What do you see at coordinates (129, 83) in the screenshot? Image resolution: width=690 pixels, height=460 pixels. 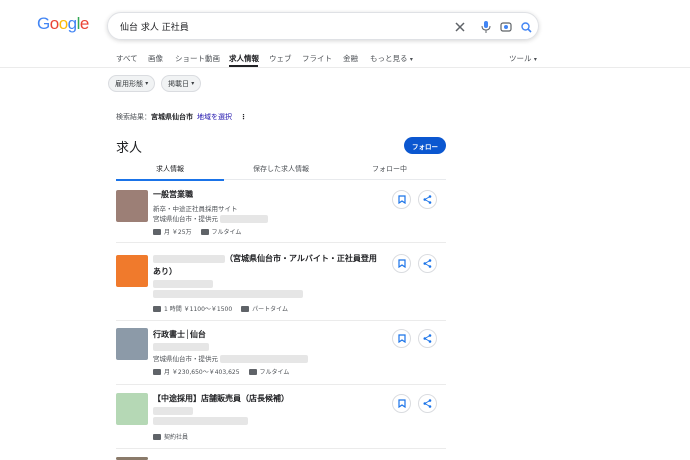 I see `filter-employment-type-label: 雇用形態` at bounding box center [129, 83].